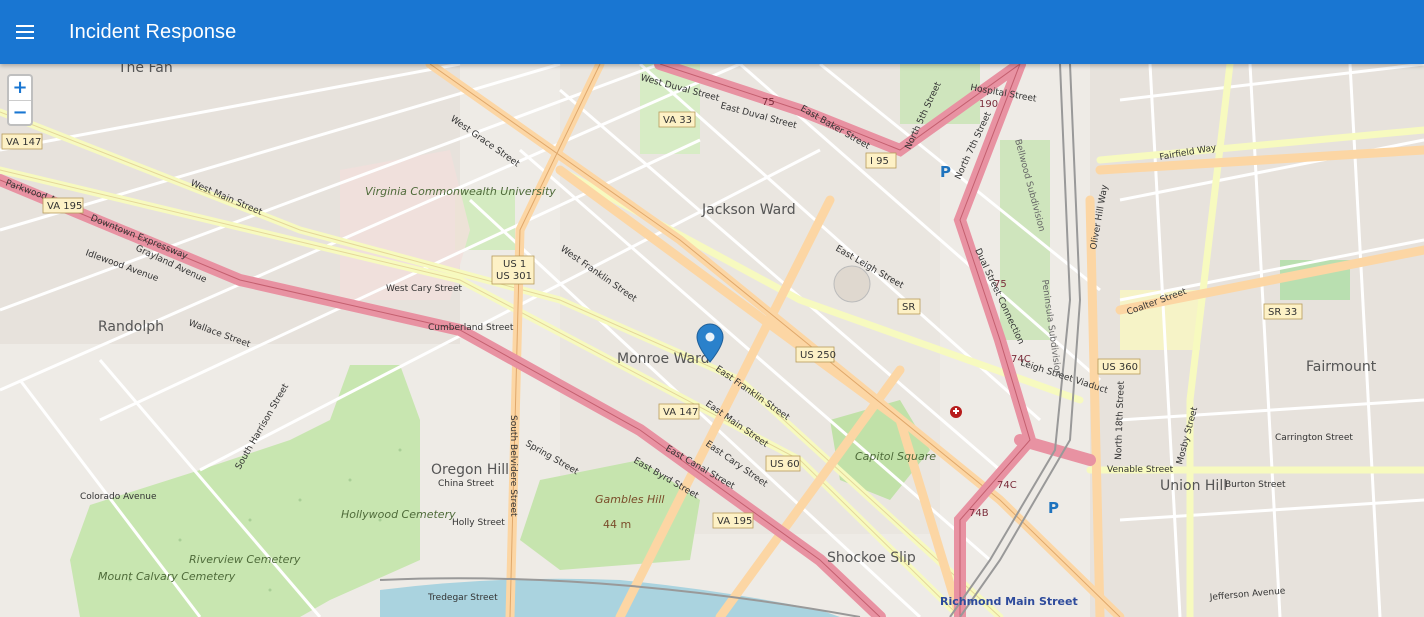 The image size is (1424, 617). I want to click on main-street-station-label: Richmond Main Street, so click(1009, 601).